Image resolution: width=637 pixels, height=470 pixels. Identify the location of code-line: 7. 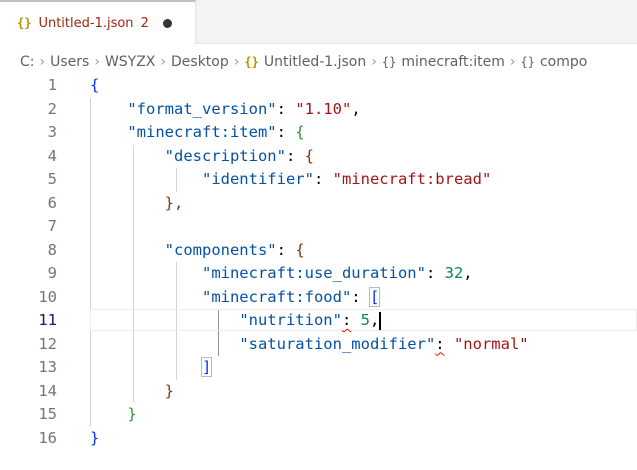
(318, 227).